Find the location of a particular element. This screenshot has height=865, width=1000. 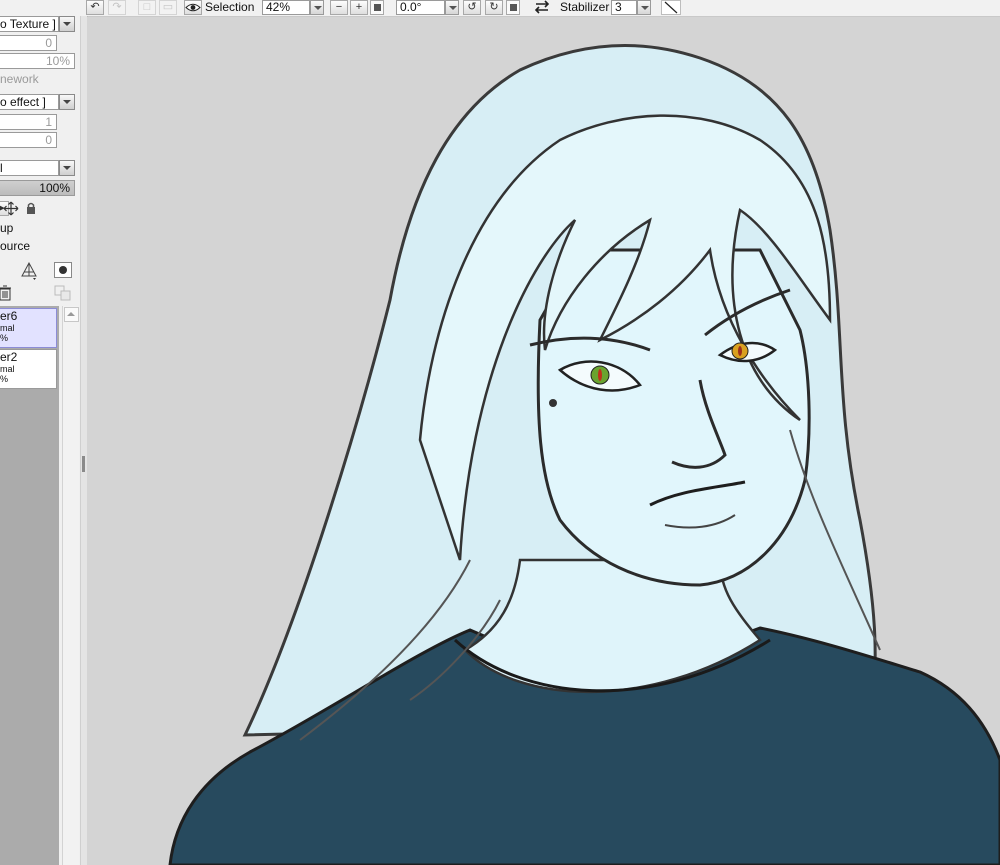

opacity-slider: 100% is located at coordinates (37, 188).